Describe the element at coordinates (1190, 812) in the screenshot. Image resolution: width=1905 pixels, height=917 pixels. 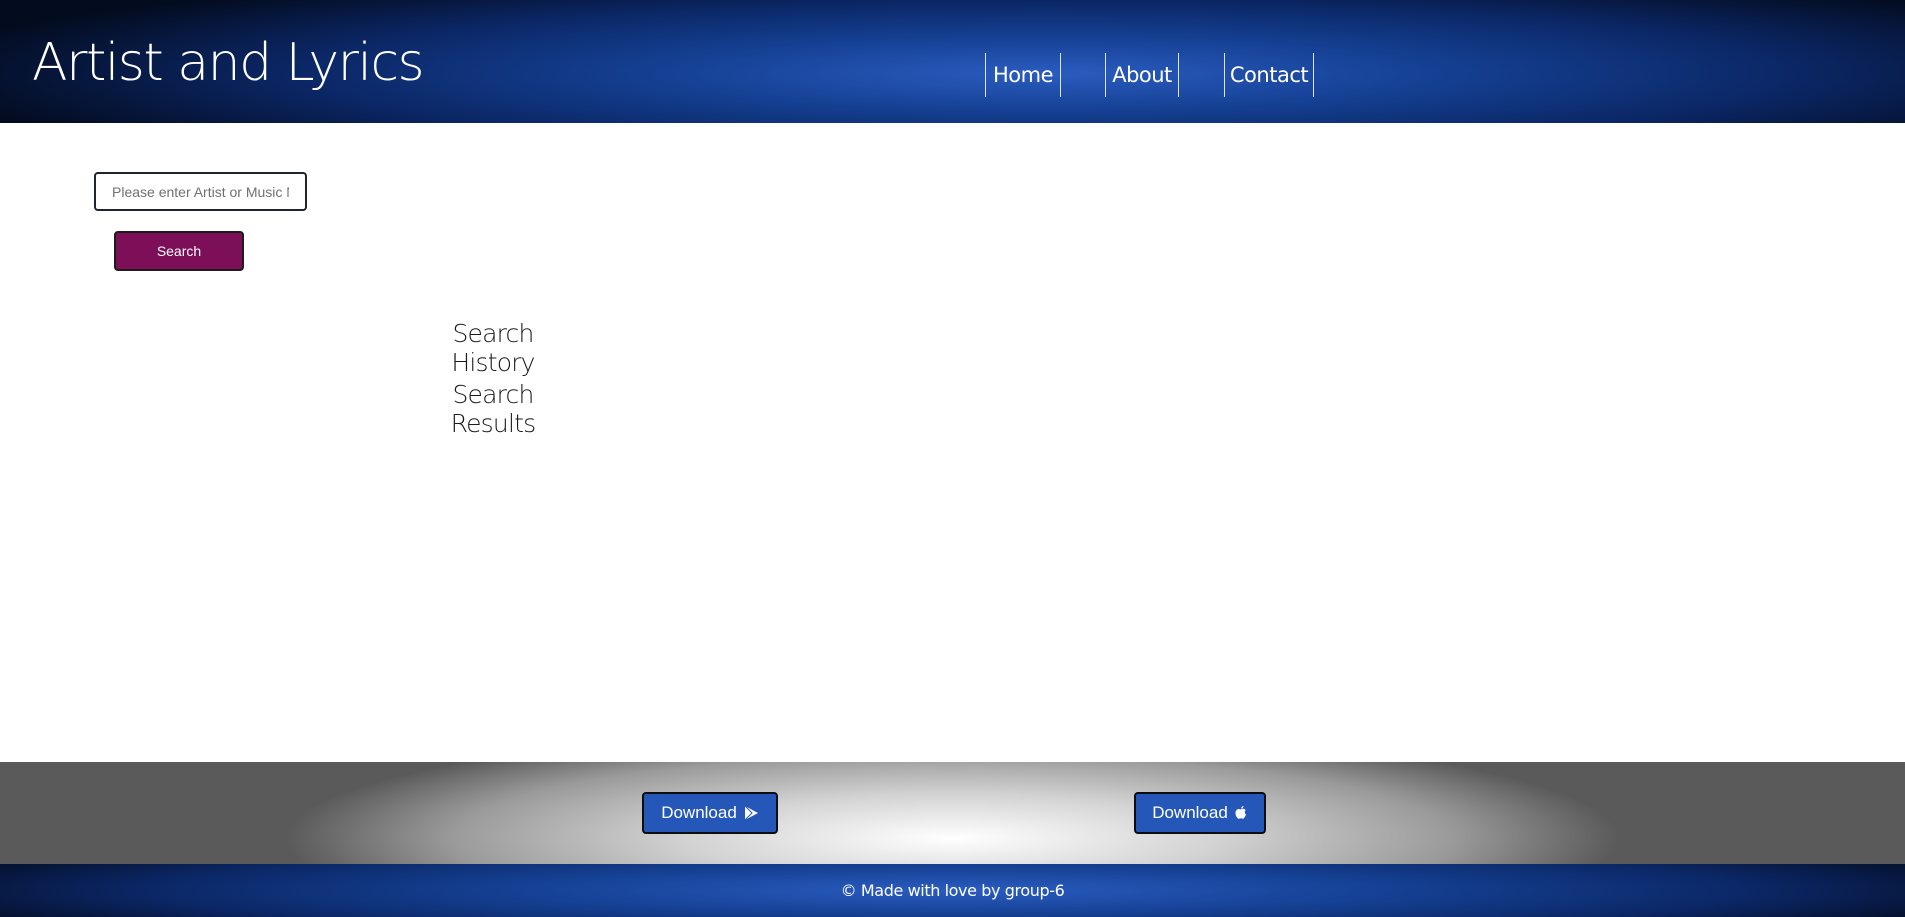
I see `download-ios-label: Download` at that location.